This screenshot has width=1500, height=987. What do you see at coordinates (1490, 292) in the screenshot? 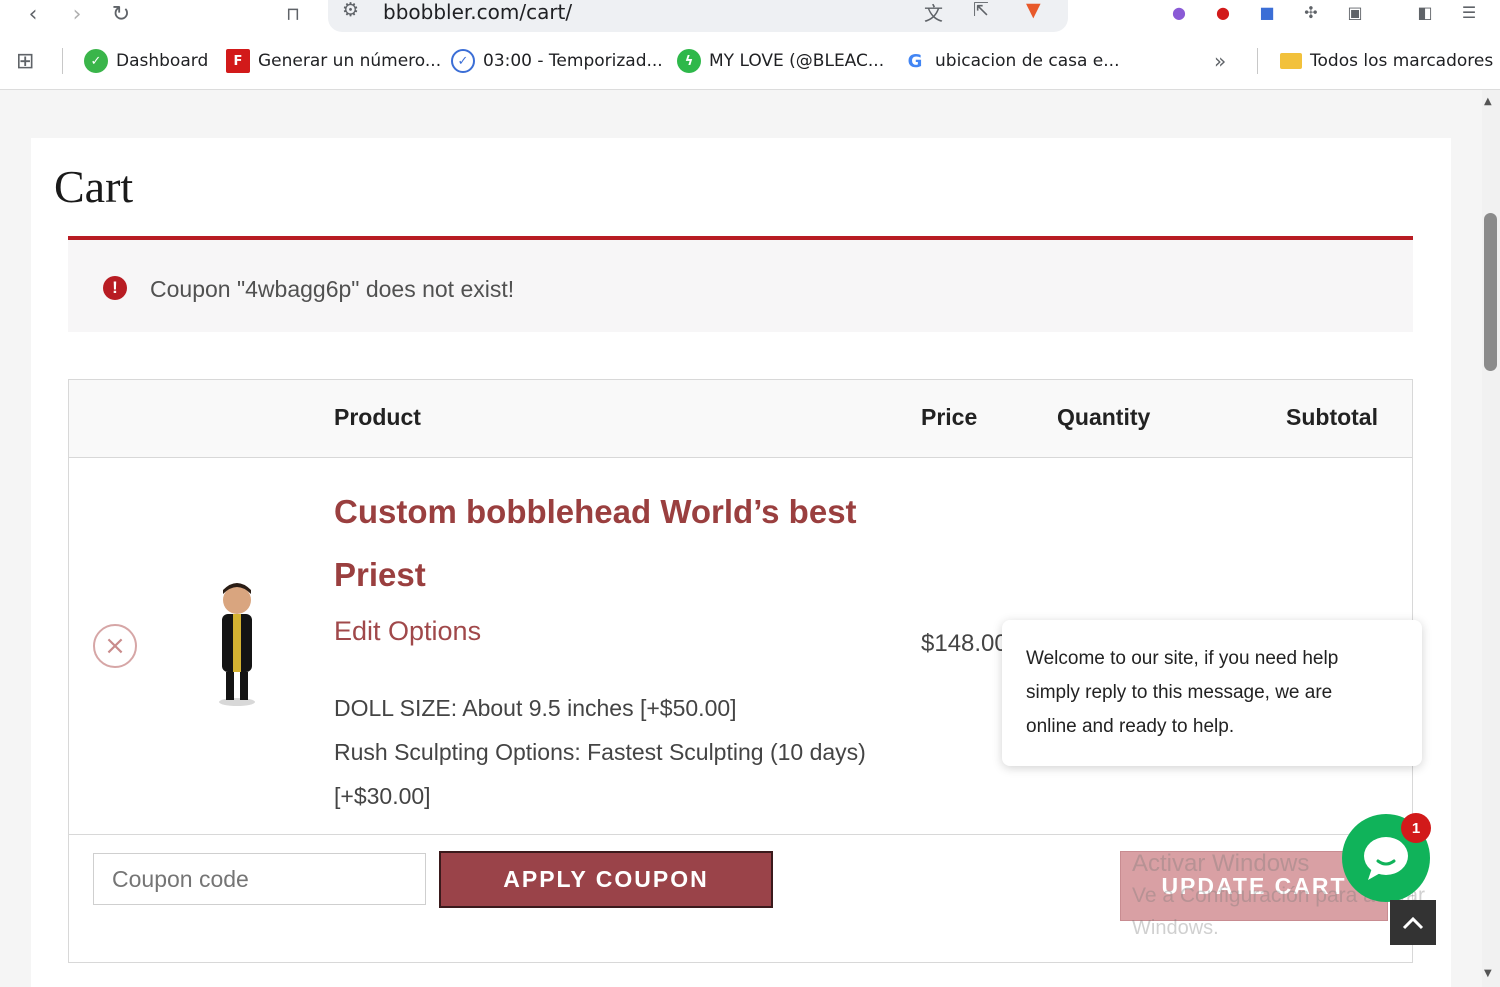
I see `scroll-thumb` at bounding box center [1490, 292].